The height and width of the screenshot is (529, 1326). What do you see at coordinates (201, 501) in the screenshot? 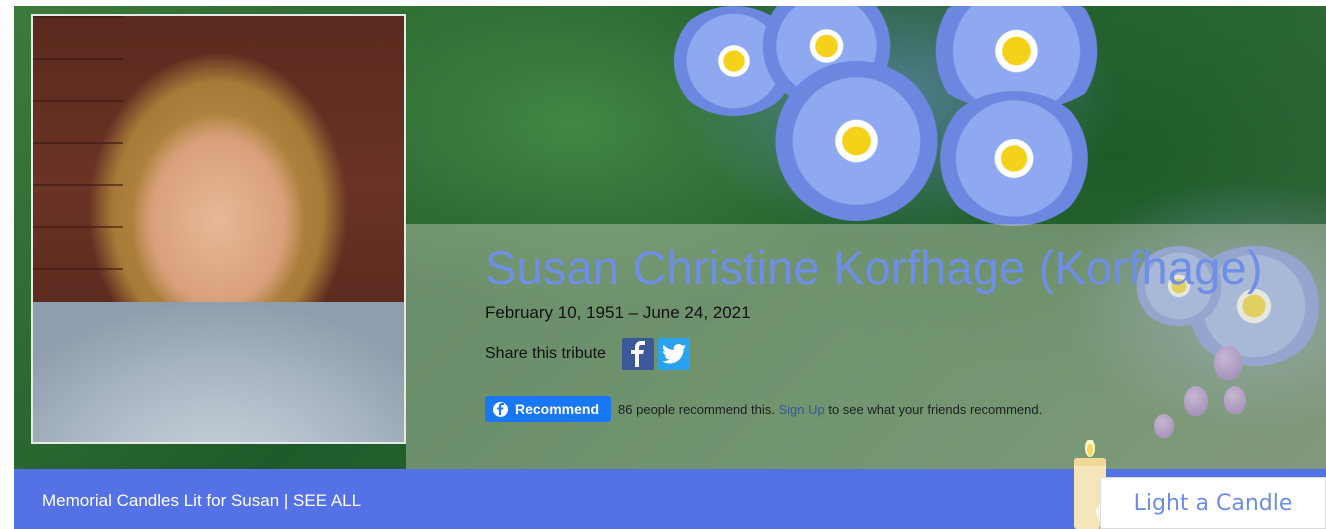
I see `memorial-candles-link: Memorial Candles Lit for Susan | SEE ALL` at bounding box center [201, 501].